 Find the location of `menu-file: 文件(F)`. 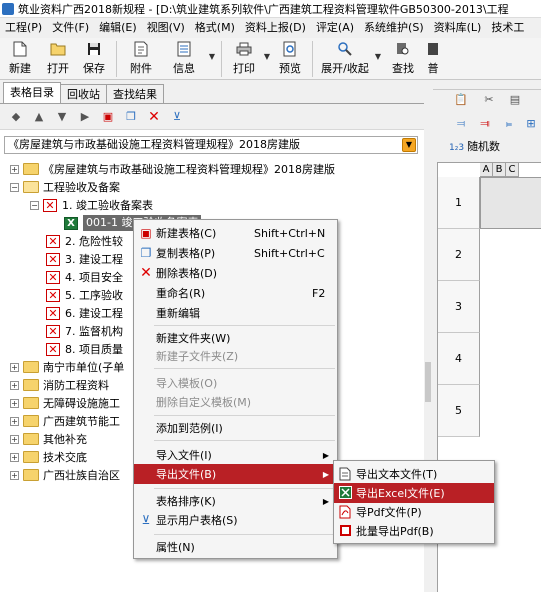

menu-file: 文件(F) is located at coordinates (70, 28).